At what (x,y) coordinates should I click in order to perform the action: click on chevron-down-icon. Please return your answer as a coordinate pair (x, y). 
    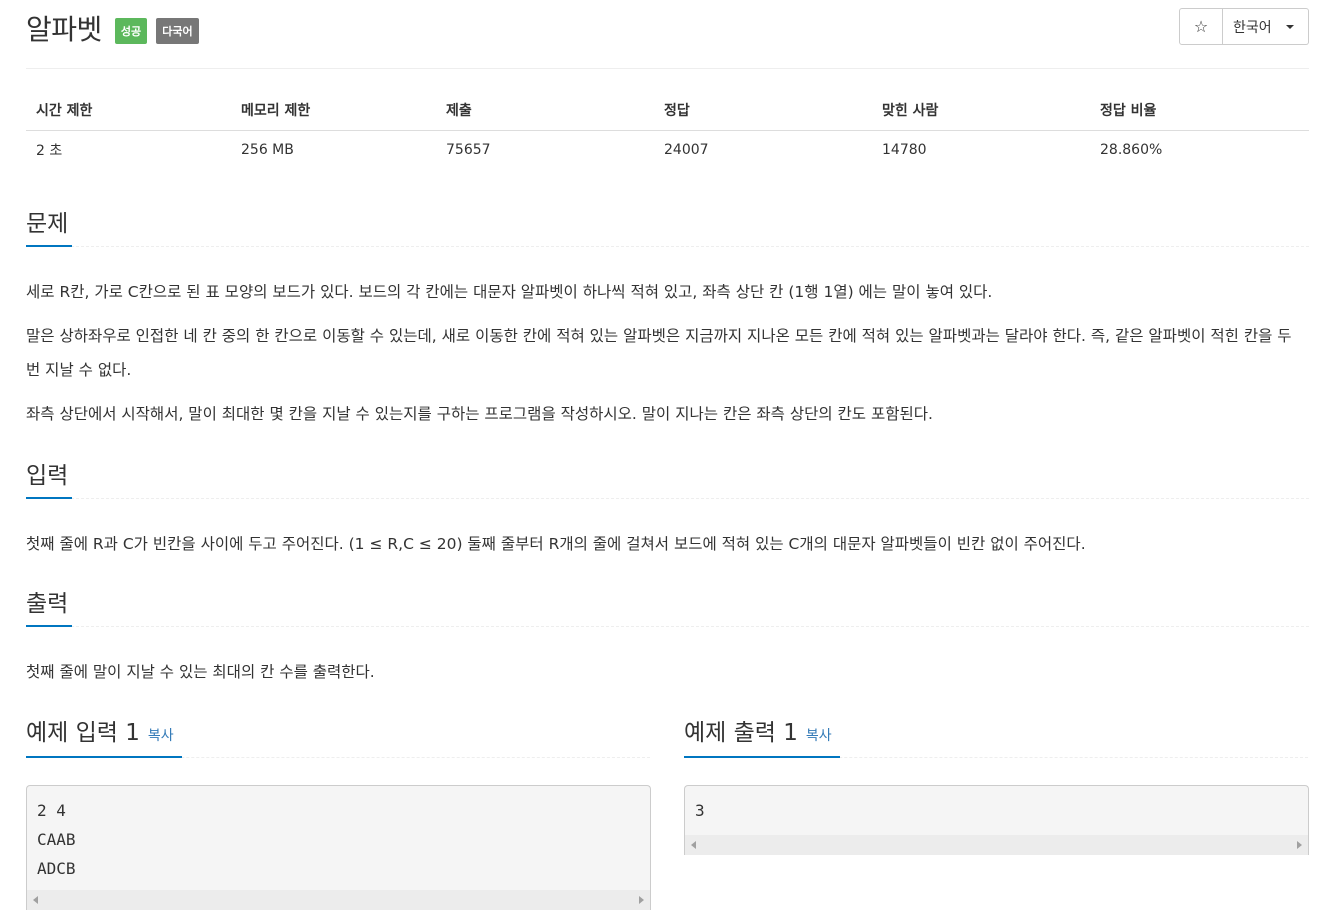
    Looking at the image, I should click on (1289, 26).